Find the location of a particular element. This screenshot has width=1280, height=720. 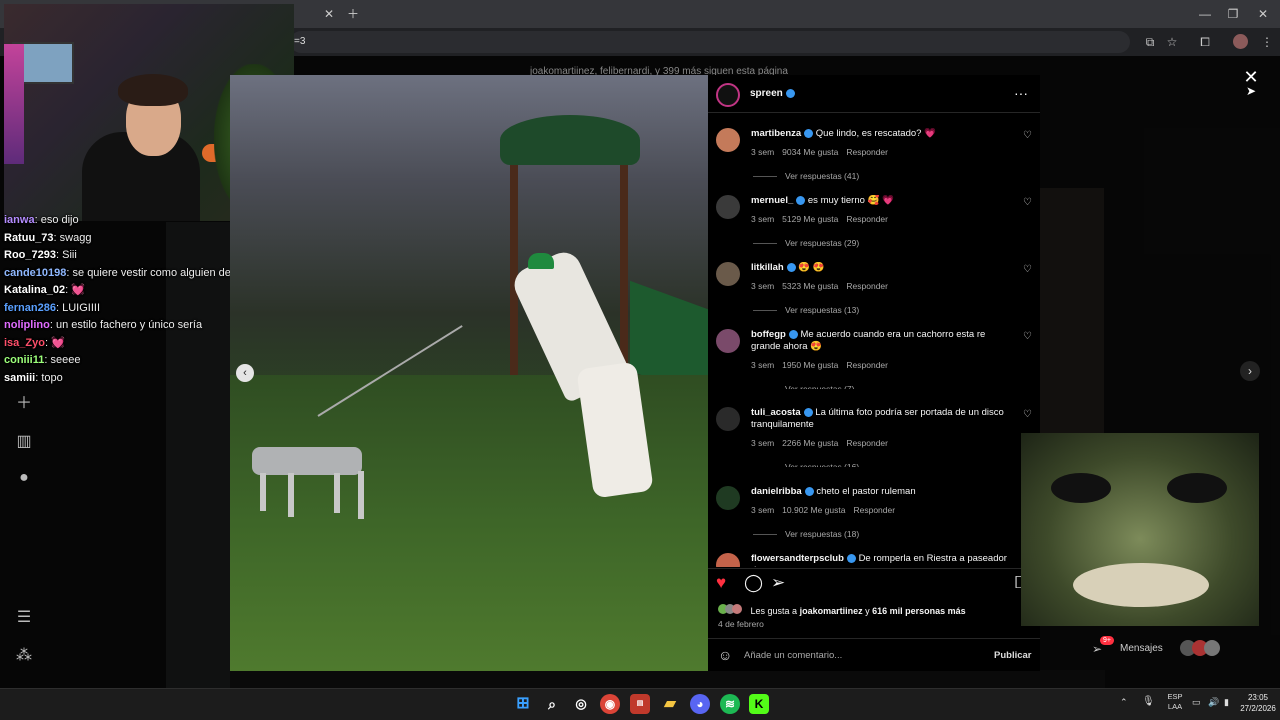

comment-username: boffegp is located at coordinates (768, 334).